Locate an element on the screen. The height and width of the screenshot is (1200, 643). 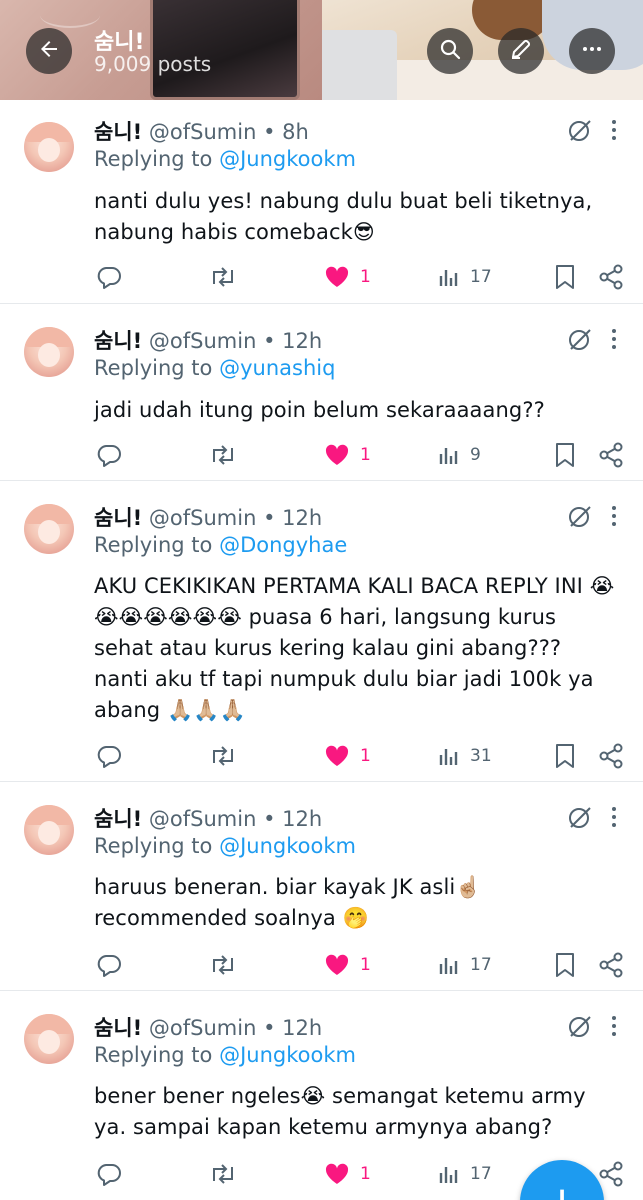
tweet-actions: 1 9 is located at coordinates (321, 455).